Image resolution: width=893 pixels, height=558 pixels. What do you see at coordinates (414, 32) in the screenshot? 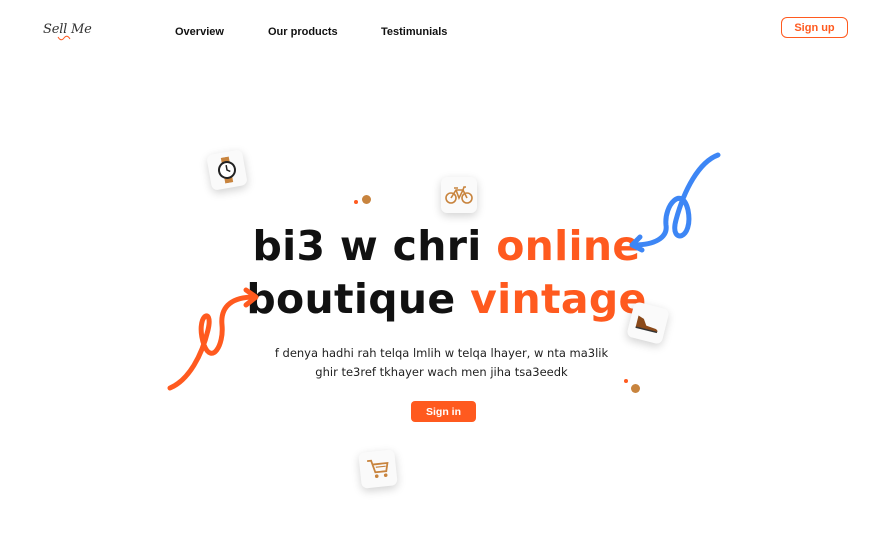
I see `nav-item-testimonials: Testimunials` at bounding box center [414, 32].